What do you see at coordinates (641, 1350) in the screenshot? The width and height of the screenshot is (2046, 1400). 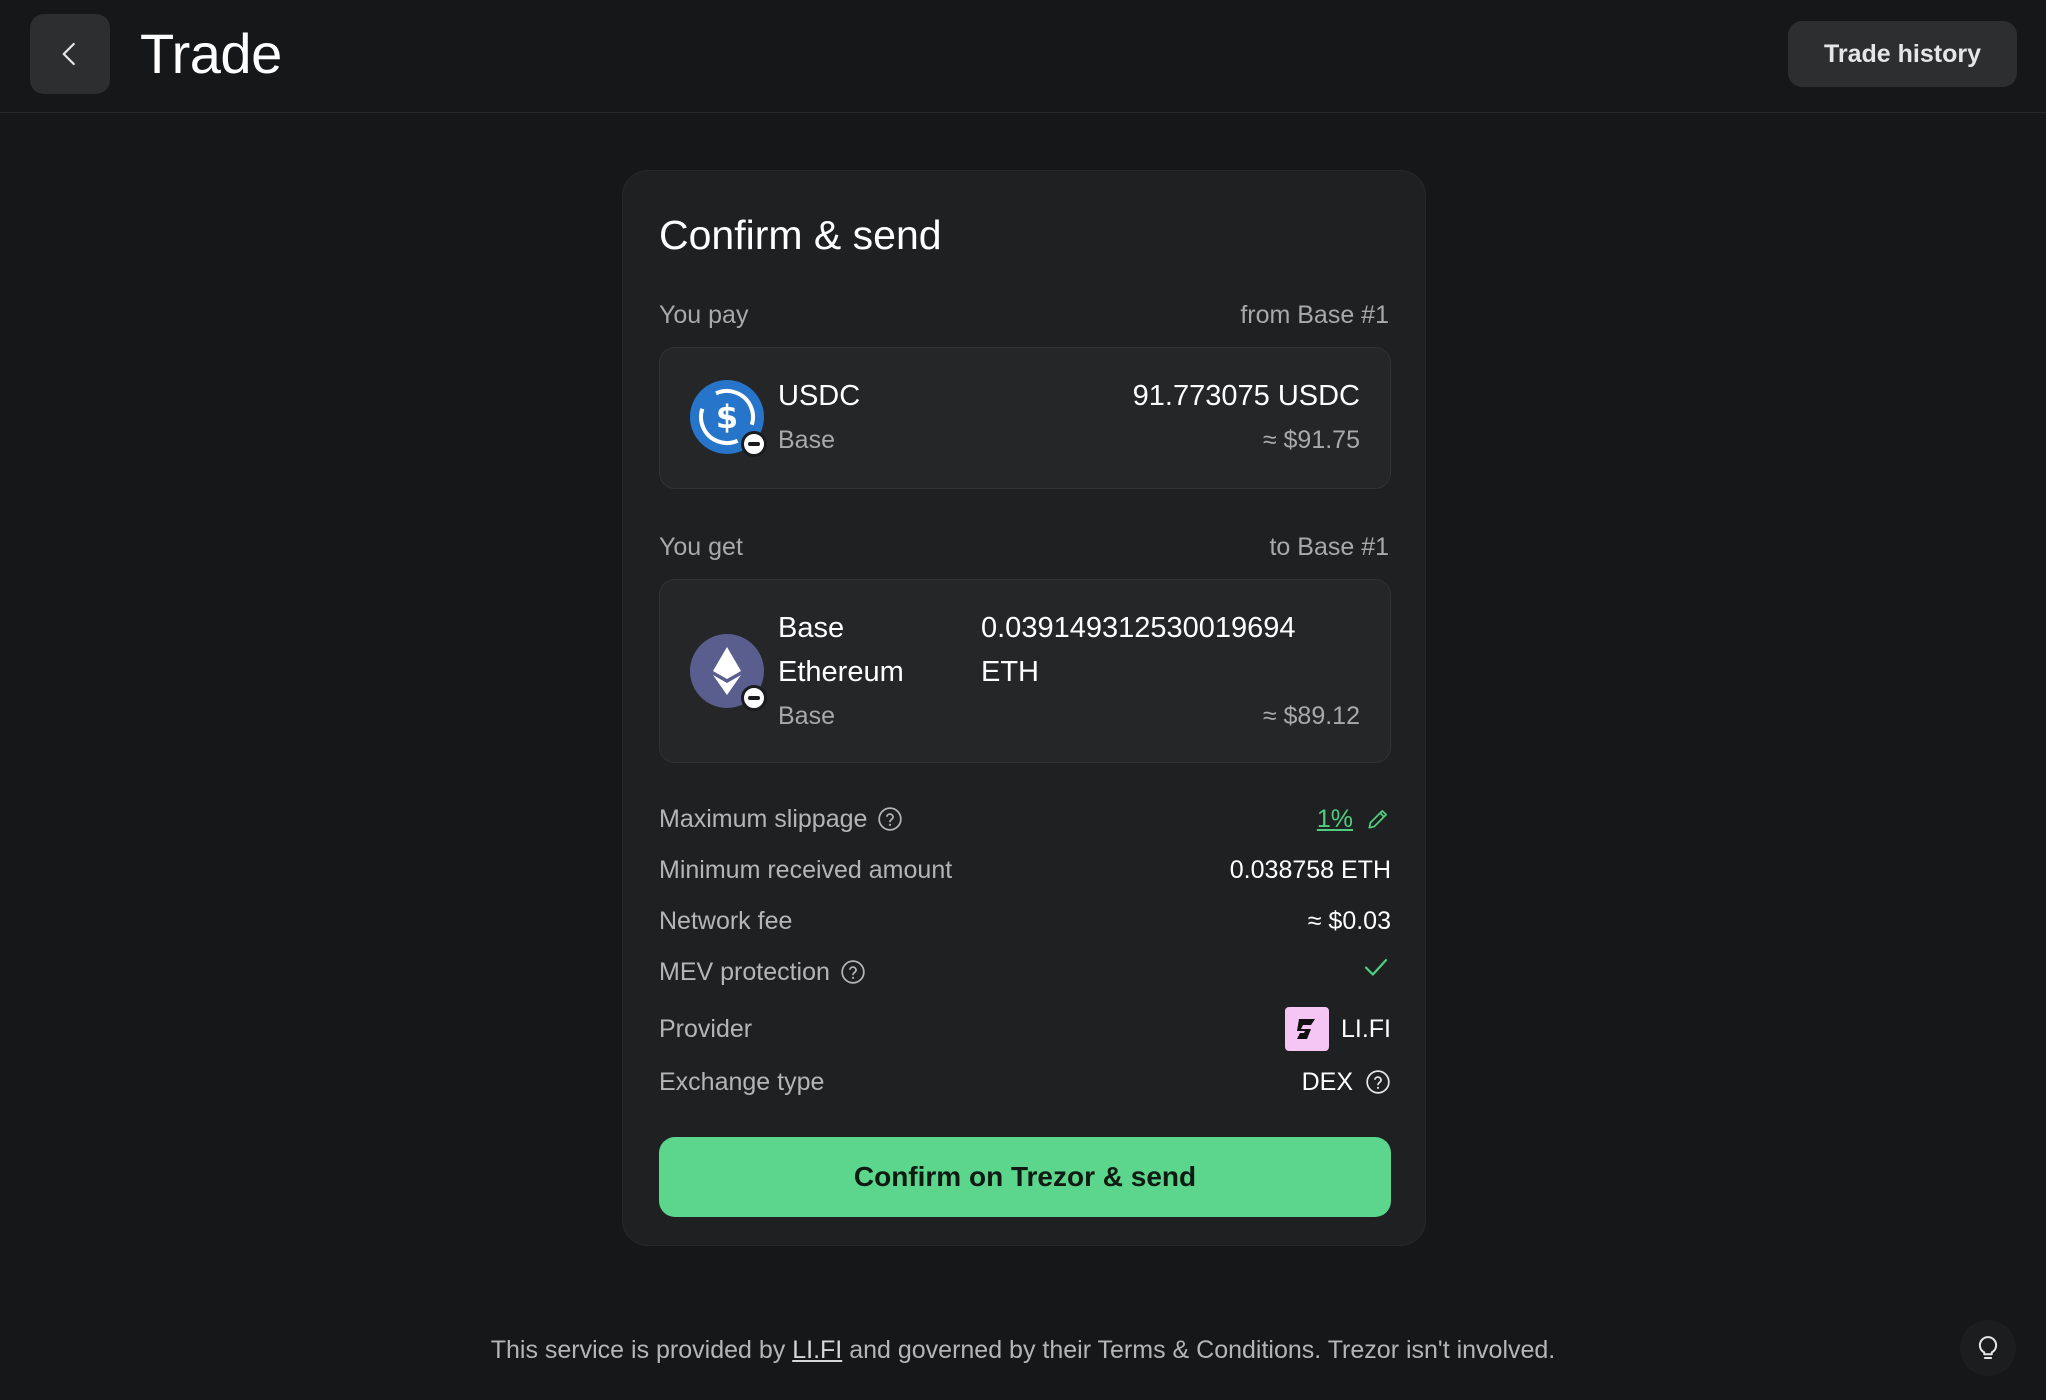 I see `footer-text-before: This service is provided by` at bounding box center [641, 1350].